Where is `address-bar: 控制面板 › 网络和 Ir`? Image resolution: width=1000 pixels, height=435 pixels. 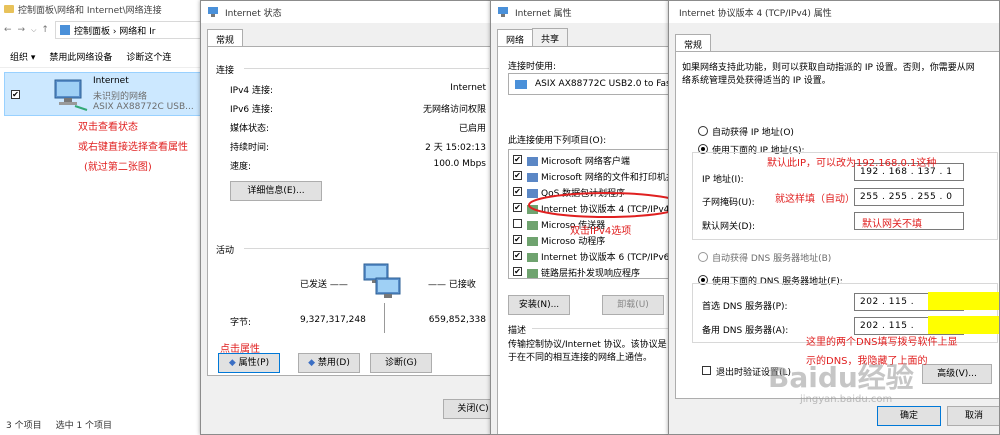
address-bar: 控制面板 › 网络和 Ir is located at coordinates (134, 30).